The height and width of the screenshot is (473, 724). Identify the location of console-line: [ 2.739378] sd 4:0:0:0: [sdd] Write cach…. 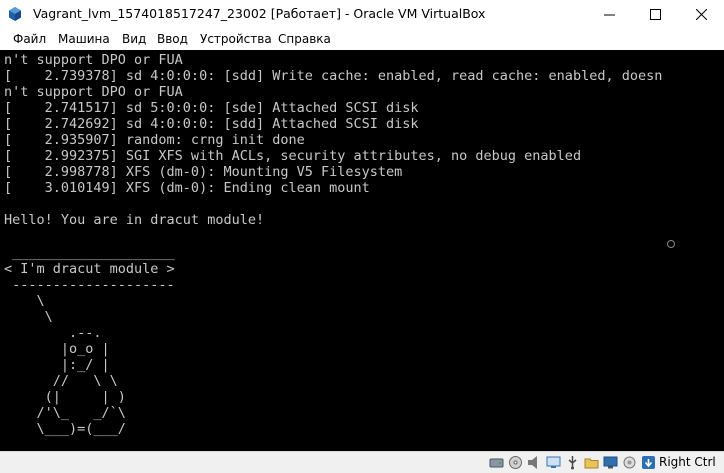
(333, 76).